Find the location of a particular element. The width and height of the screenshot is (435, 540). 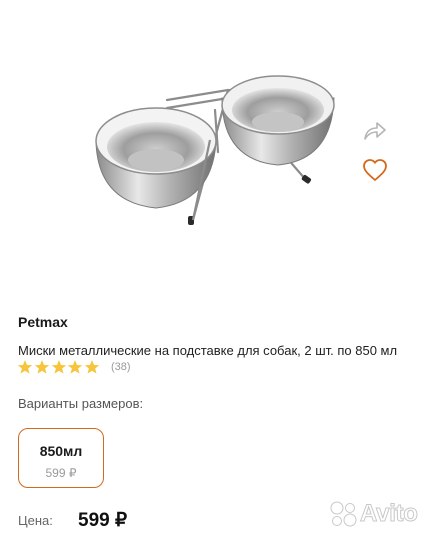

variant-option-850ml: 850мл 599 ₽ is located at coordinates (61, 458).